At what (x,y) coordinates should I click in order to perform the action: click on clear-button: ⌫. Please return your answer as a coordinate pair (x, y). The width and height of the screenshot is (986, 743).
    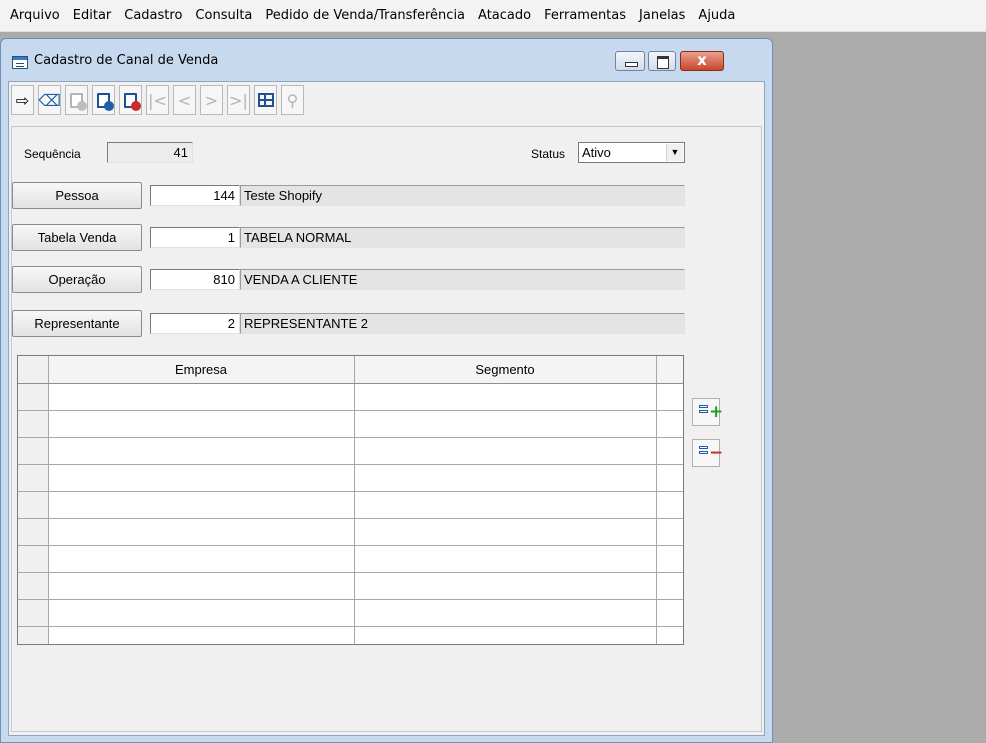
    Looking at the image, I should click on (49, 100).